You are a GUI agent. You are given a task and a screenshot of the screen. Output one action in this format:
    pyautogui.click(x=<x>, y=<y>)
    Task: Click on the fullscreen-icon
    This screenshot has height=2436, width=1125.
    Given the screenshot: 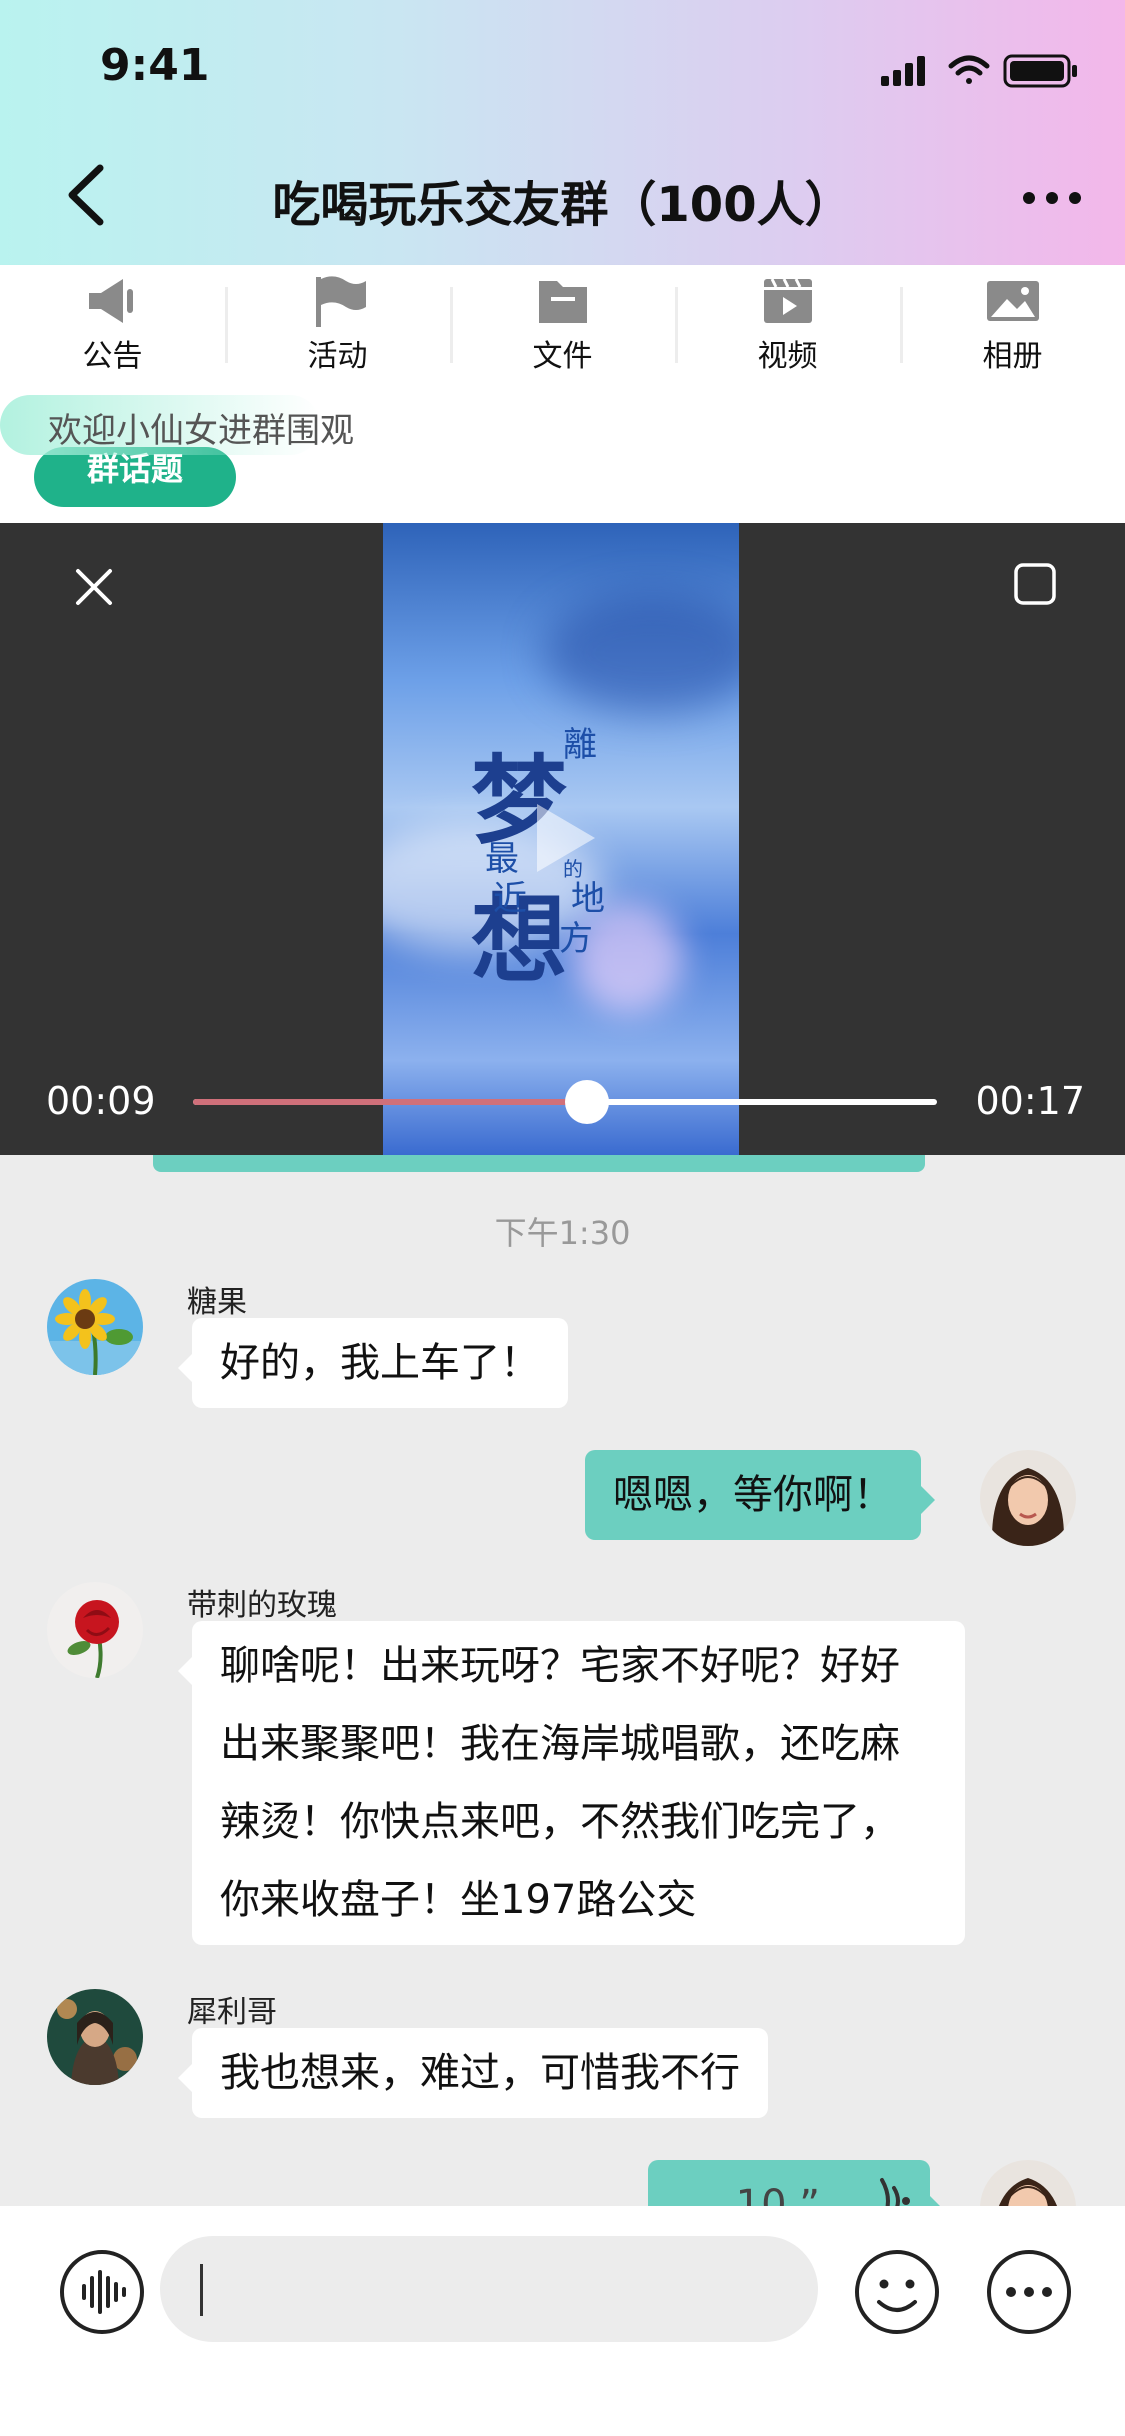 What is the action you would take?
    pyautogui.click(x=1035, y=584)
    